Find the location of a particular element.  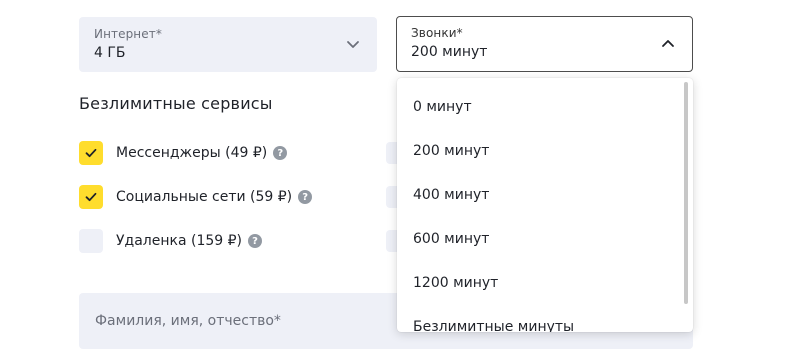

remote-work-checkbox is located at coordinates (91, 241).